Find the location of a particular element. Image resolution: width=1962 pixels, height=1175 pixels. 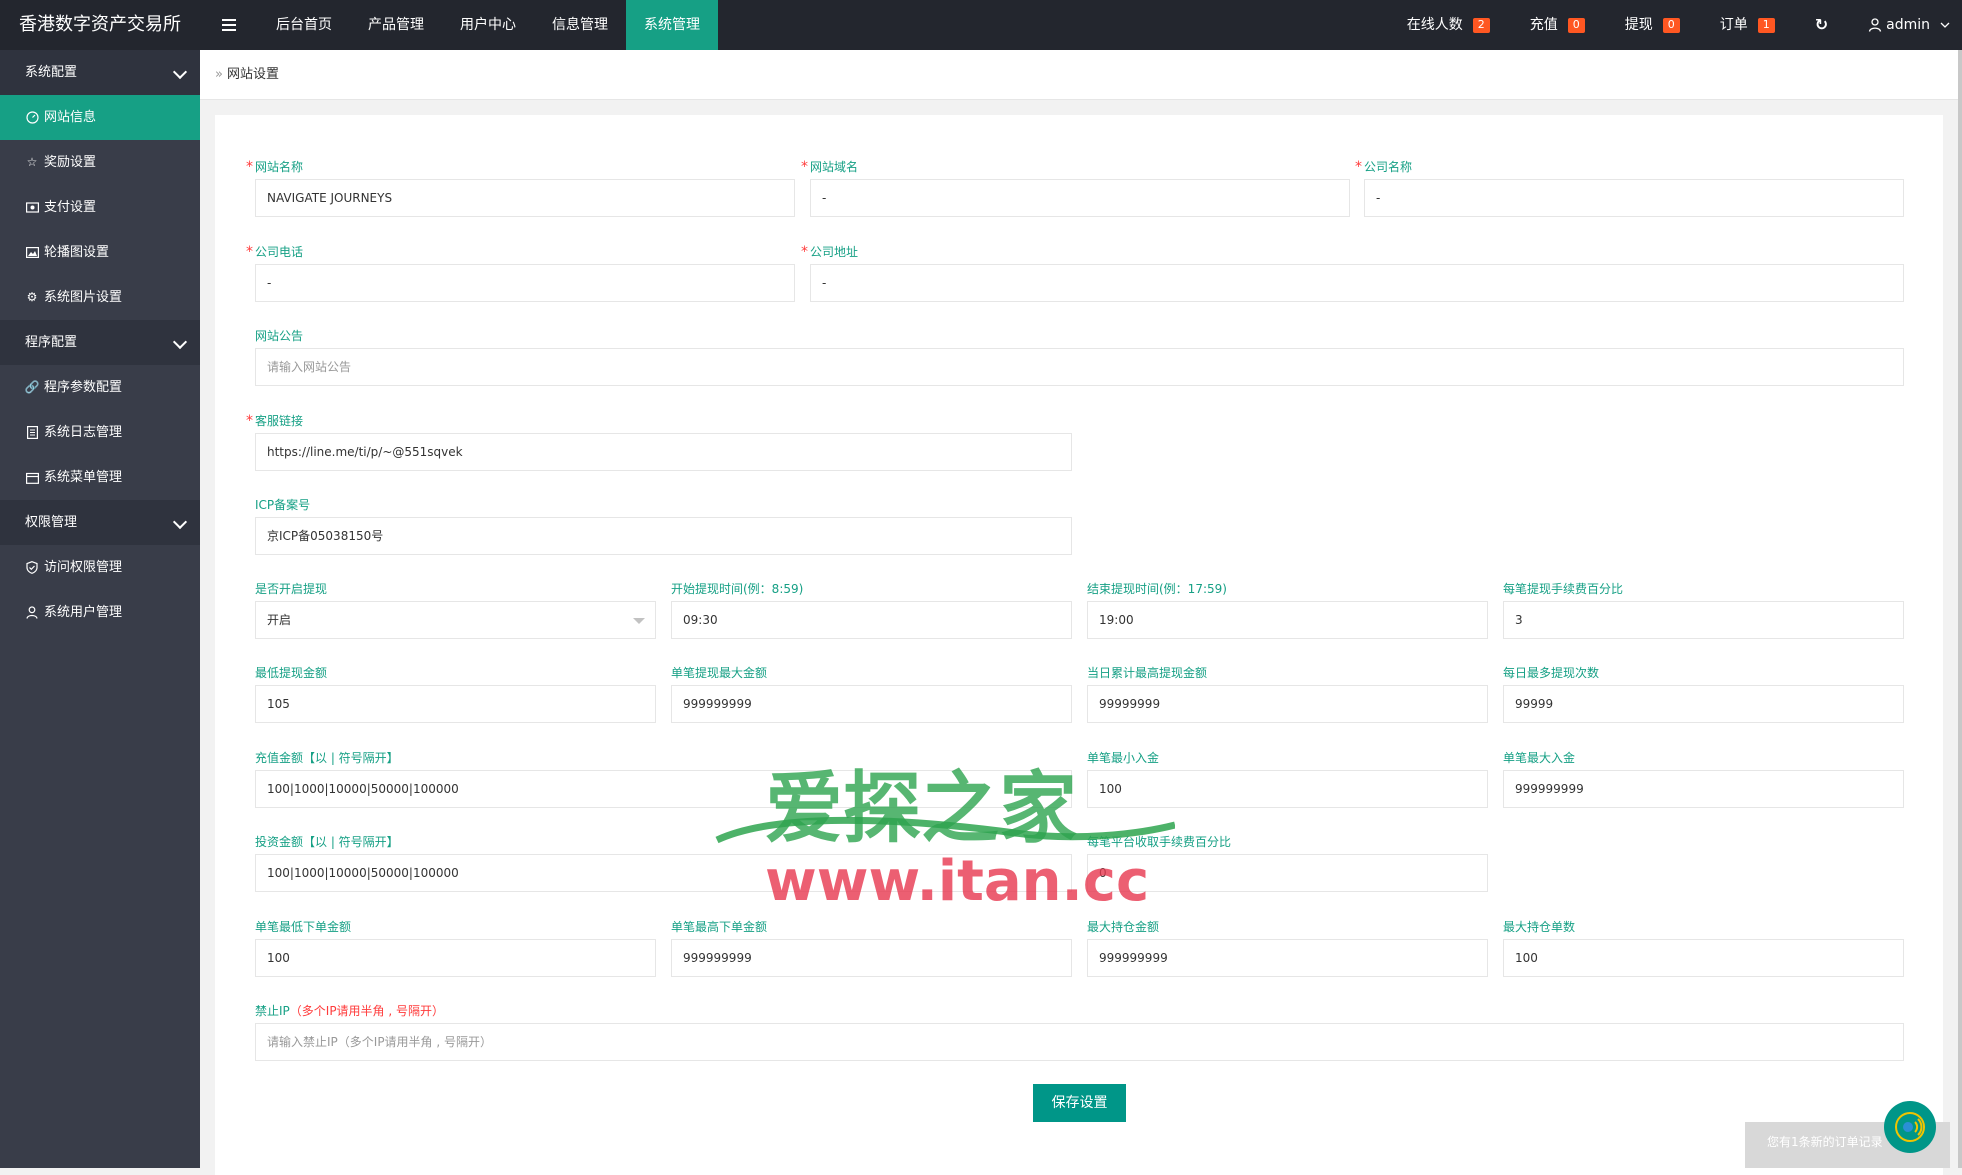

page-scrollbar is located at coordinates (1960, 609).